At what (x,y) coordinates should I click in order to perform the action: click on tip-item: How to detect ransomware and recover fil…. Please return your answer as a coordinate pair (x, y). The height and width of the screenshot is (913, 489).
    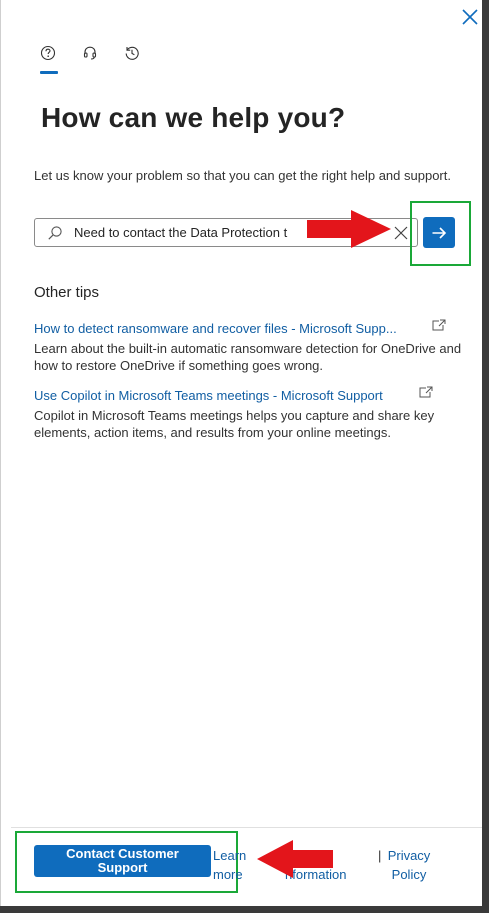
    Looking at the image, I should click on (249, 346).